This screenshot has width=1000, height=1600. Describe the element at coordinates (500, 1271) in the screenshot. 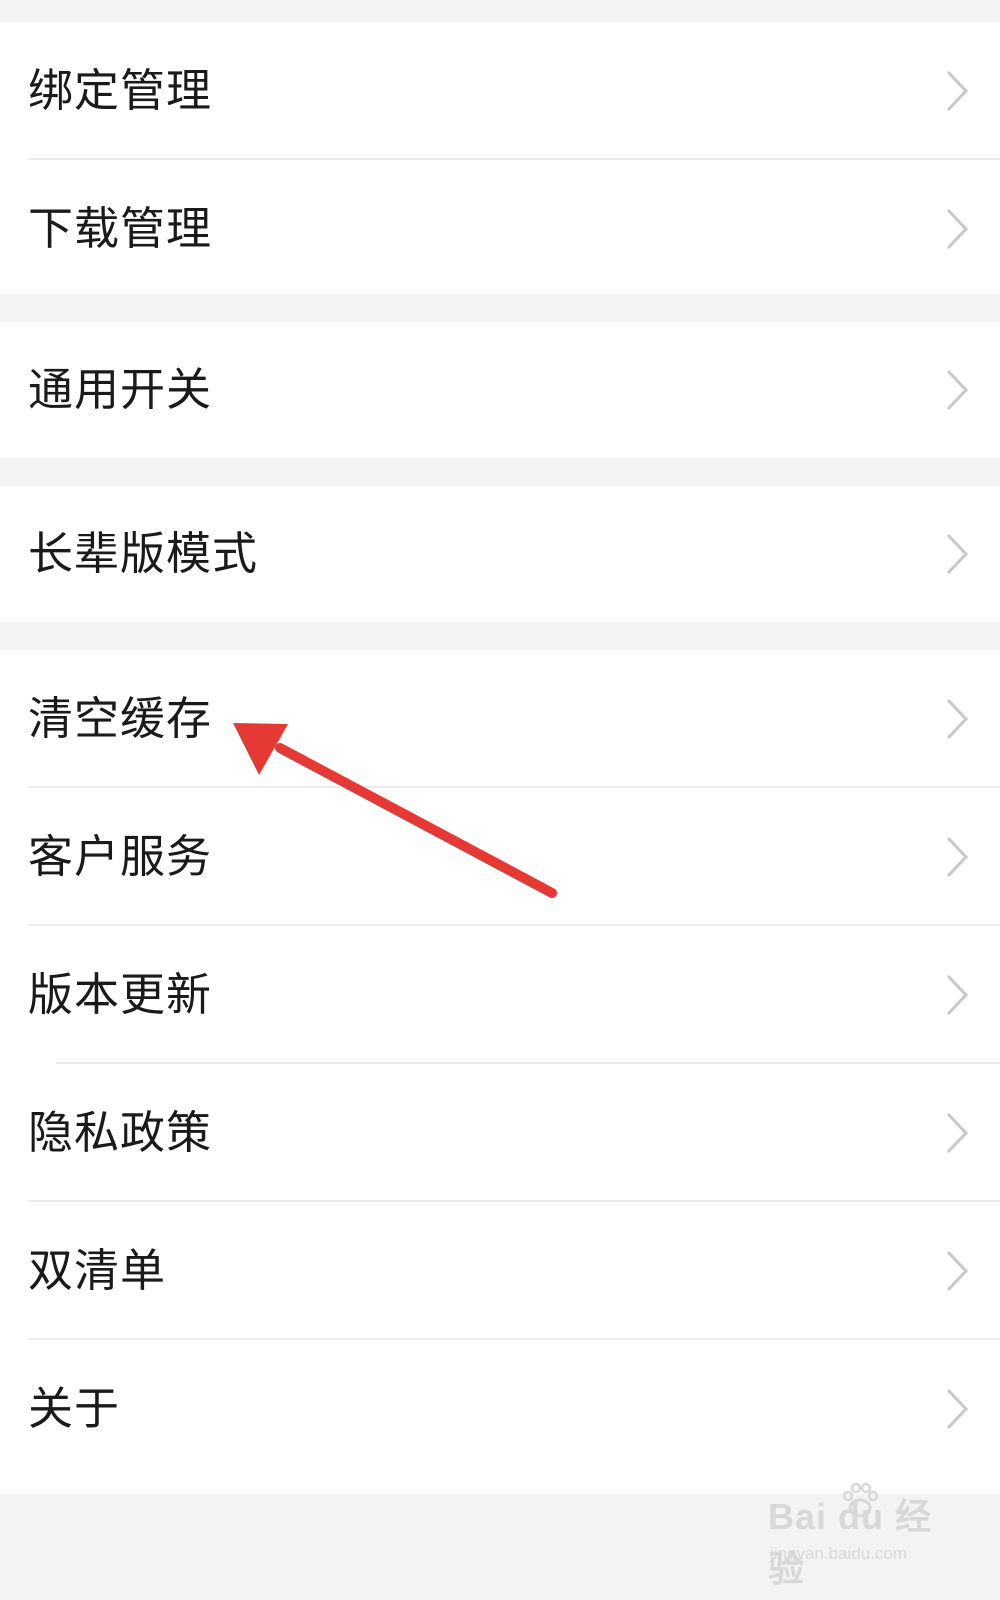

I see `settings-item-dual-list: 双清单` at that location.